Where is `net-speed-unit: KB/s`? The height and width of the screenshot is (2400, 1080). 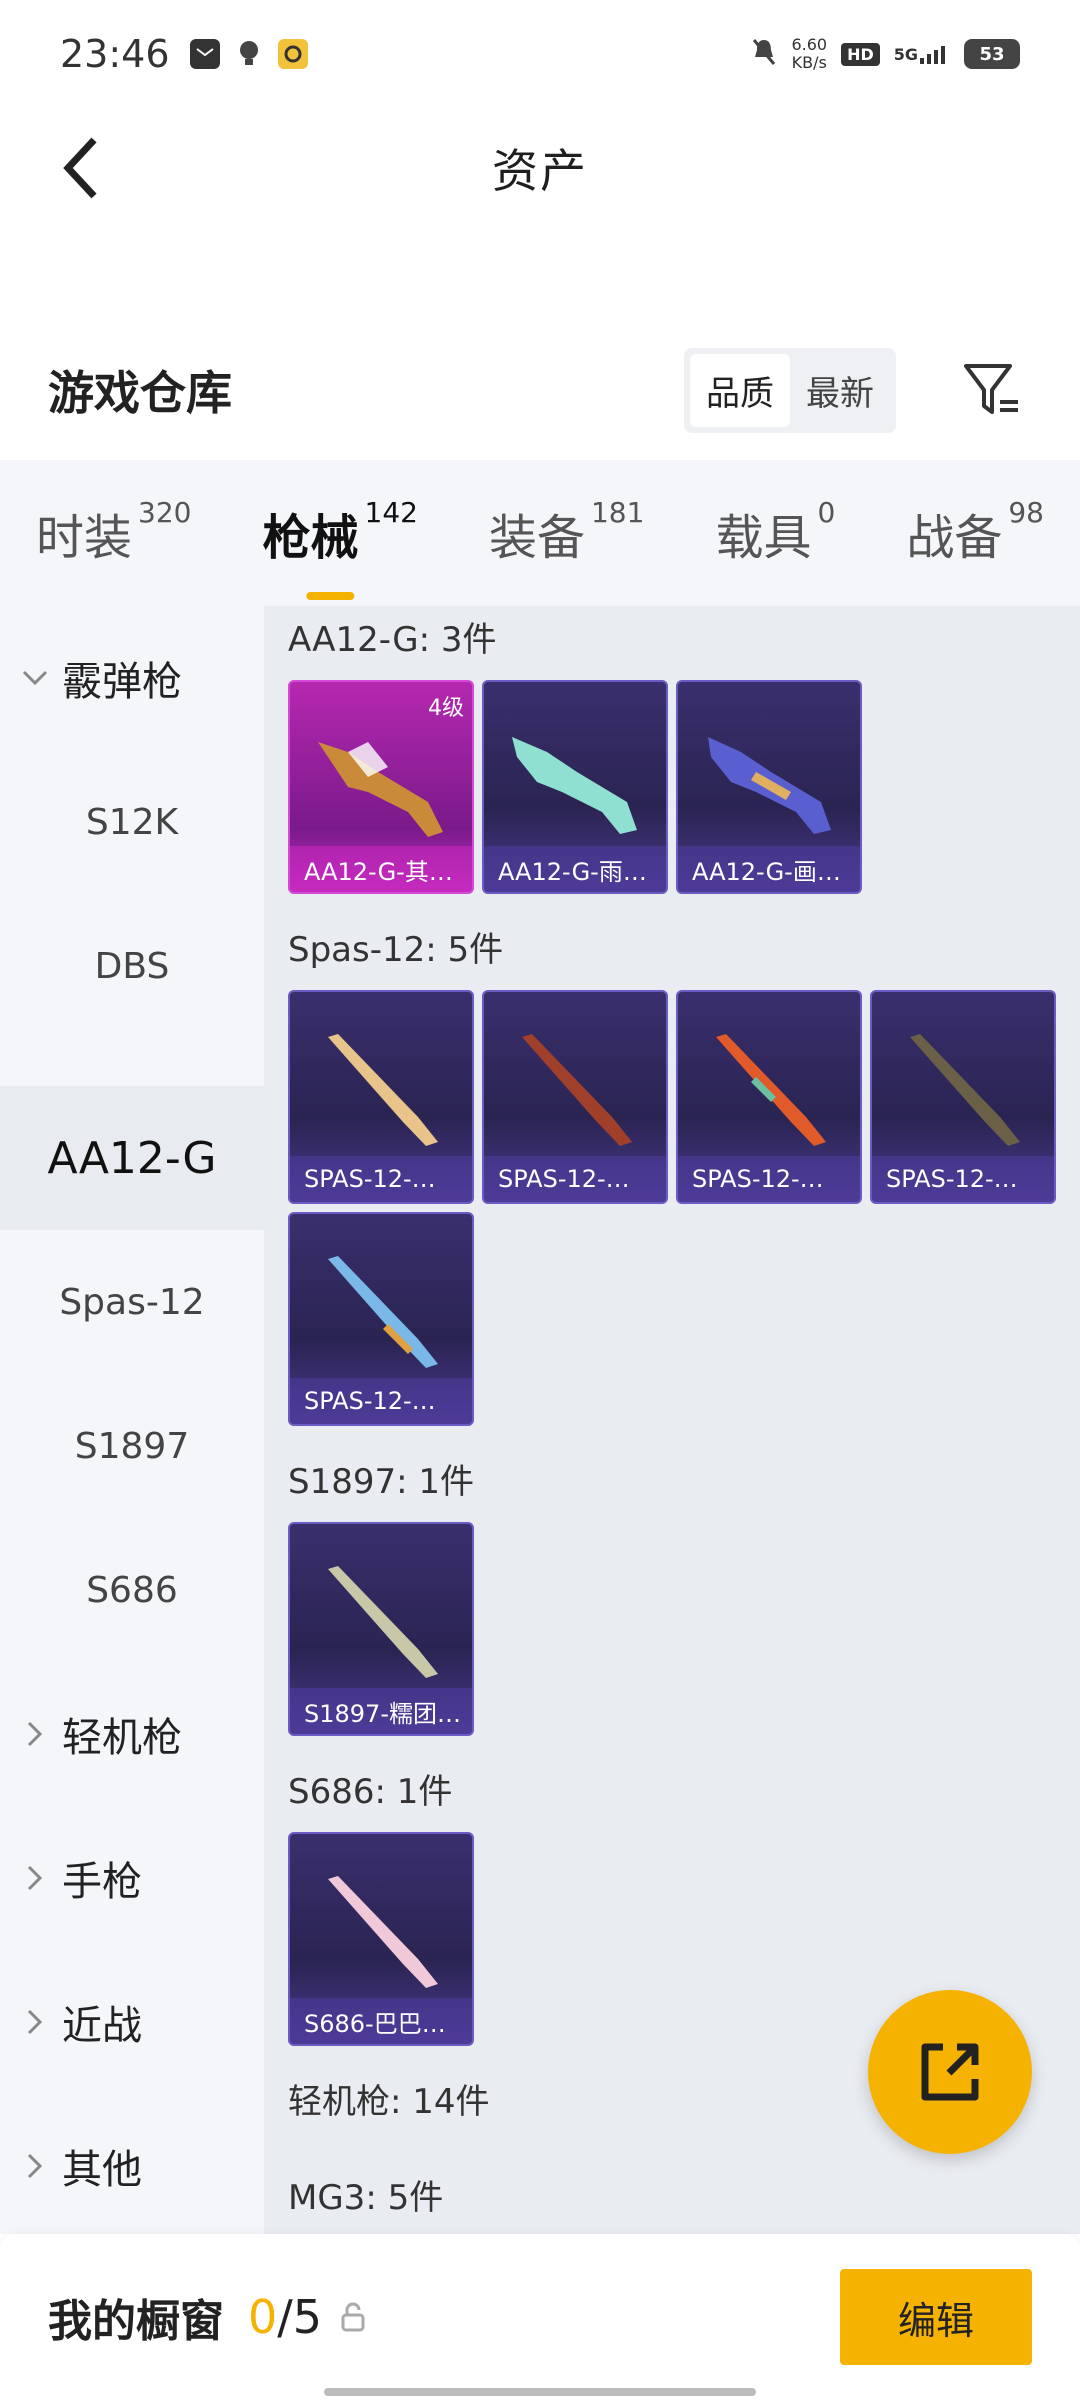 net-speed-unit: KB/s is located at coordinates (809, 62).